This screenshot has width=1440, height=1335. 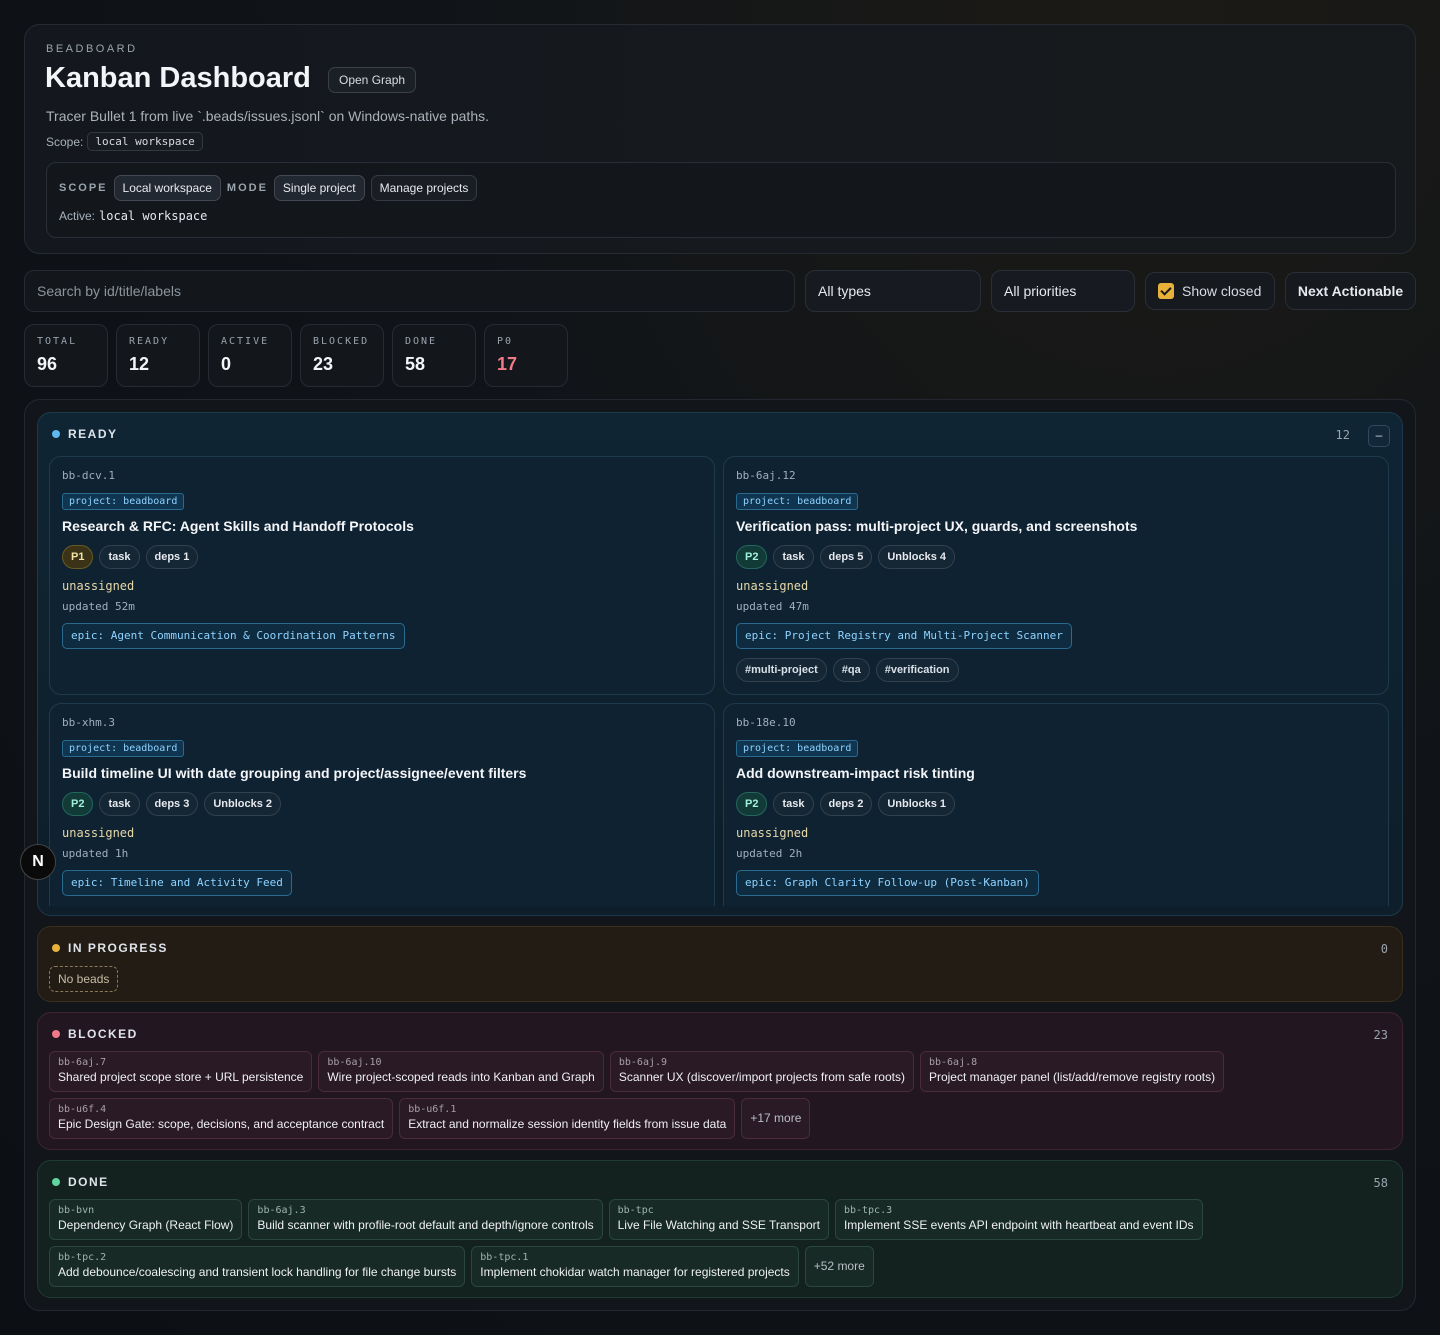 I want to click on deps-badge: deps 3, so click(x=172, y=804).